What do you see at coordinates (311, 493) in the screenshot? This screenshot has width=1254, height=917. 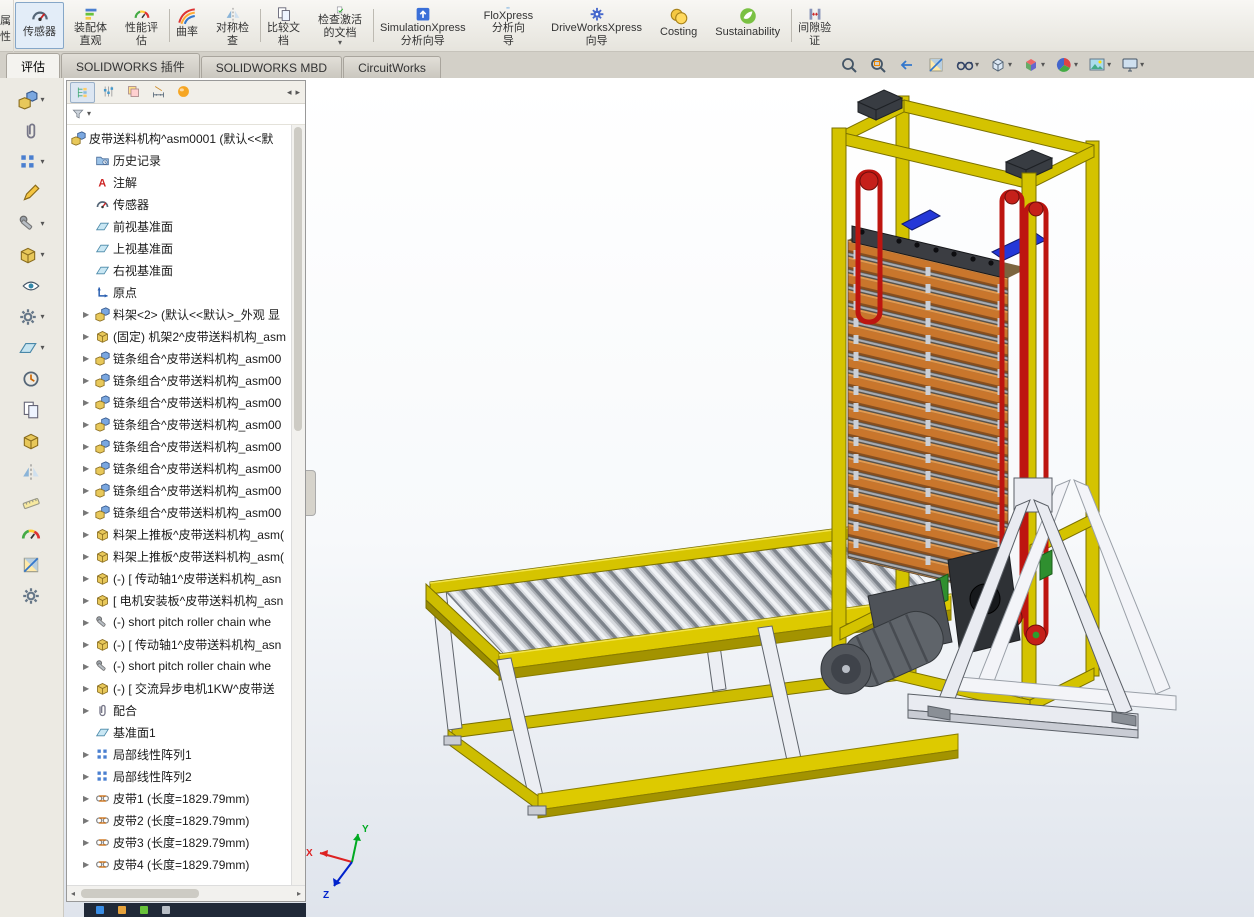 I see `panel-splitter-handle` at bounding box center [311, 493].